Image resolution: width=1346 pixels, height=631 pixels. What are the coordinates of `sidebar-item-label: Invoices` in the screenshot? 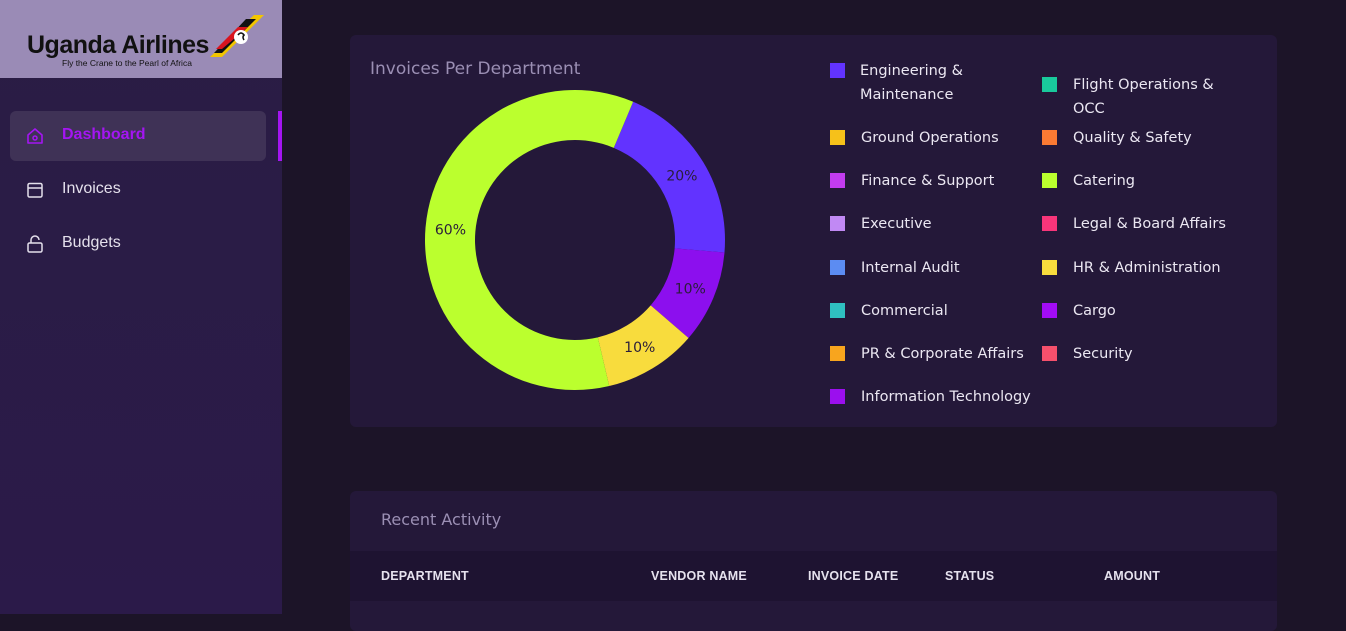 It's located at (91, 188).